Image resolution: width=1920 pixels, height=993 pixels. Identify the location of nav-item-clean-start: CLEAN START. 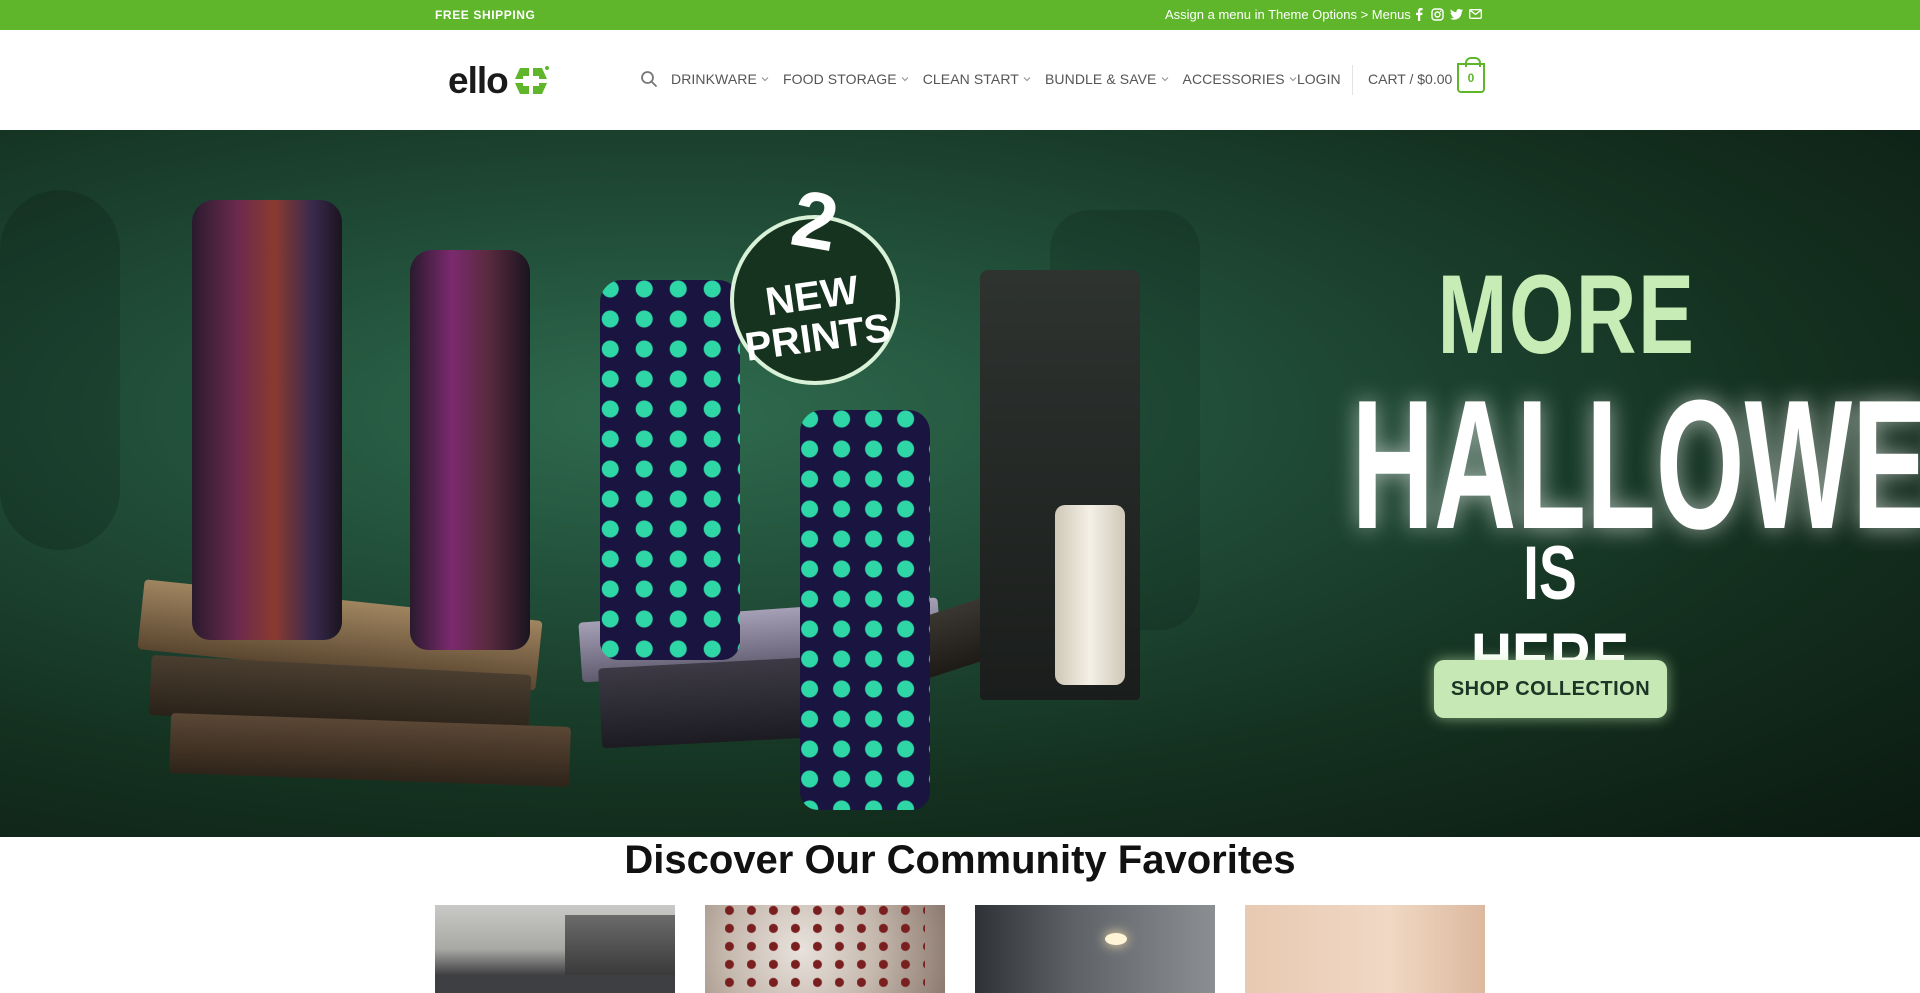
(977, 79).